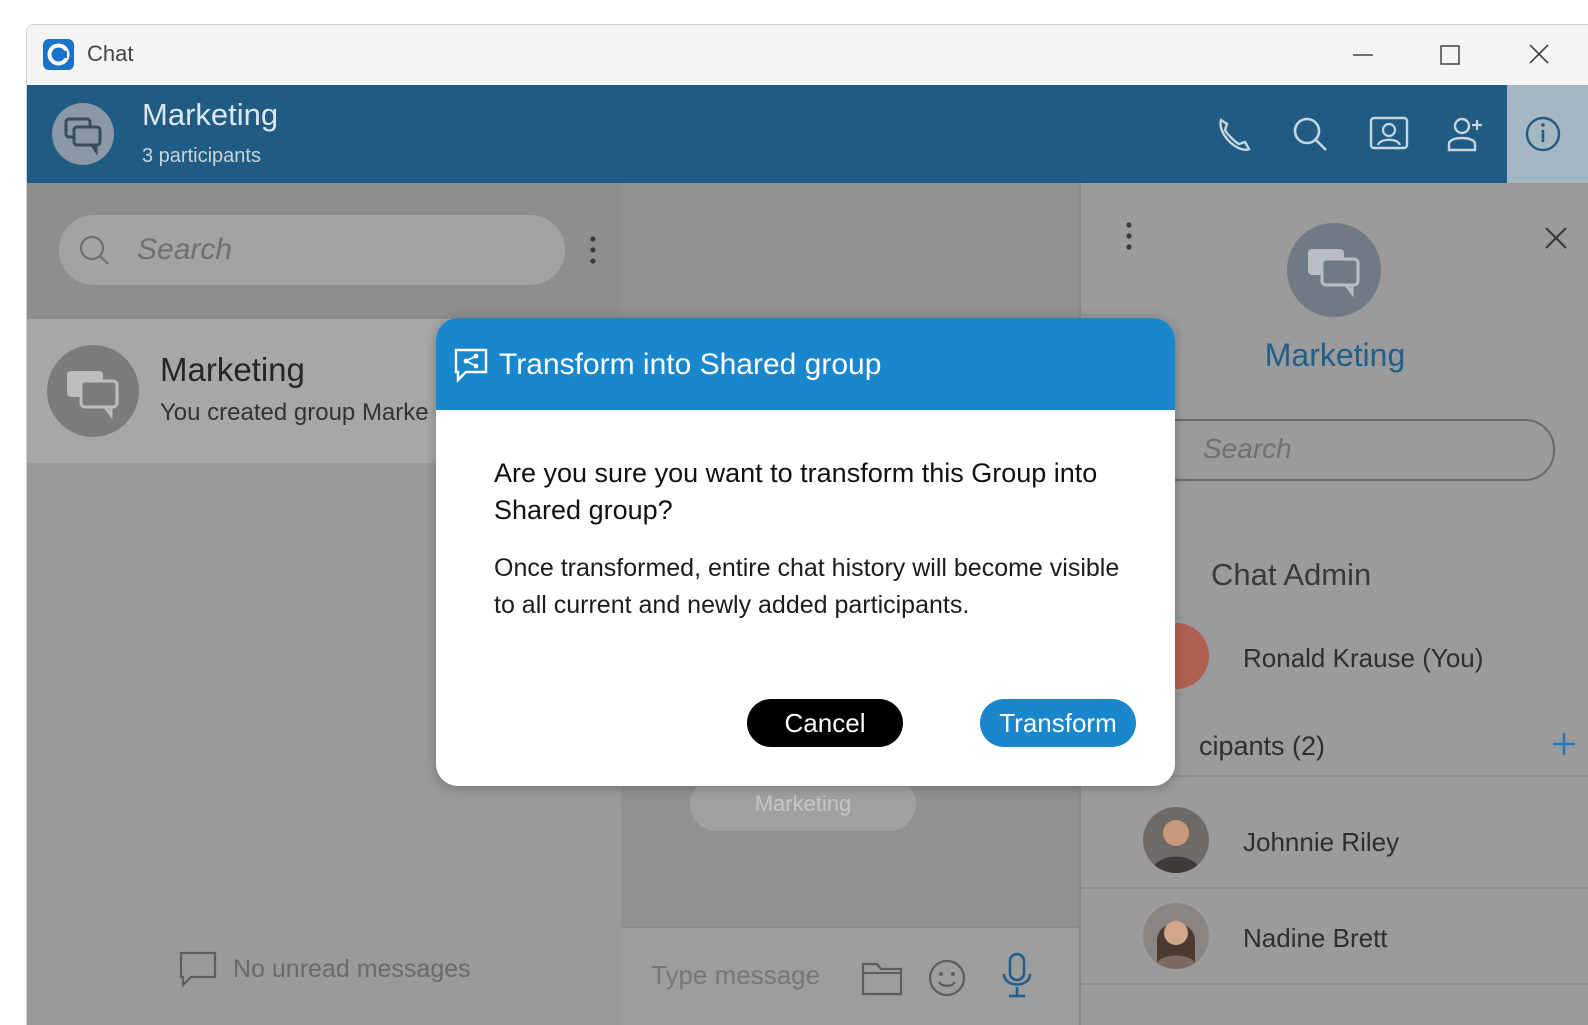  I want to click on conversation-preview: You created group Marke, so click(294, 412).